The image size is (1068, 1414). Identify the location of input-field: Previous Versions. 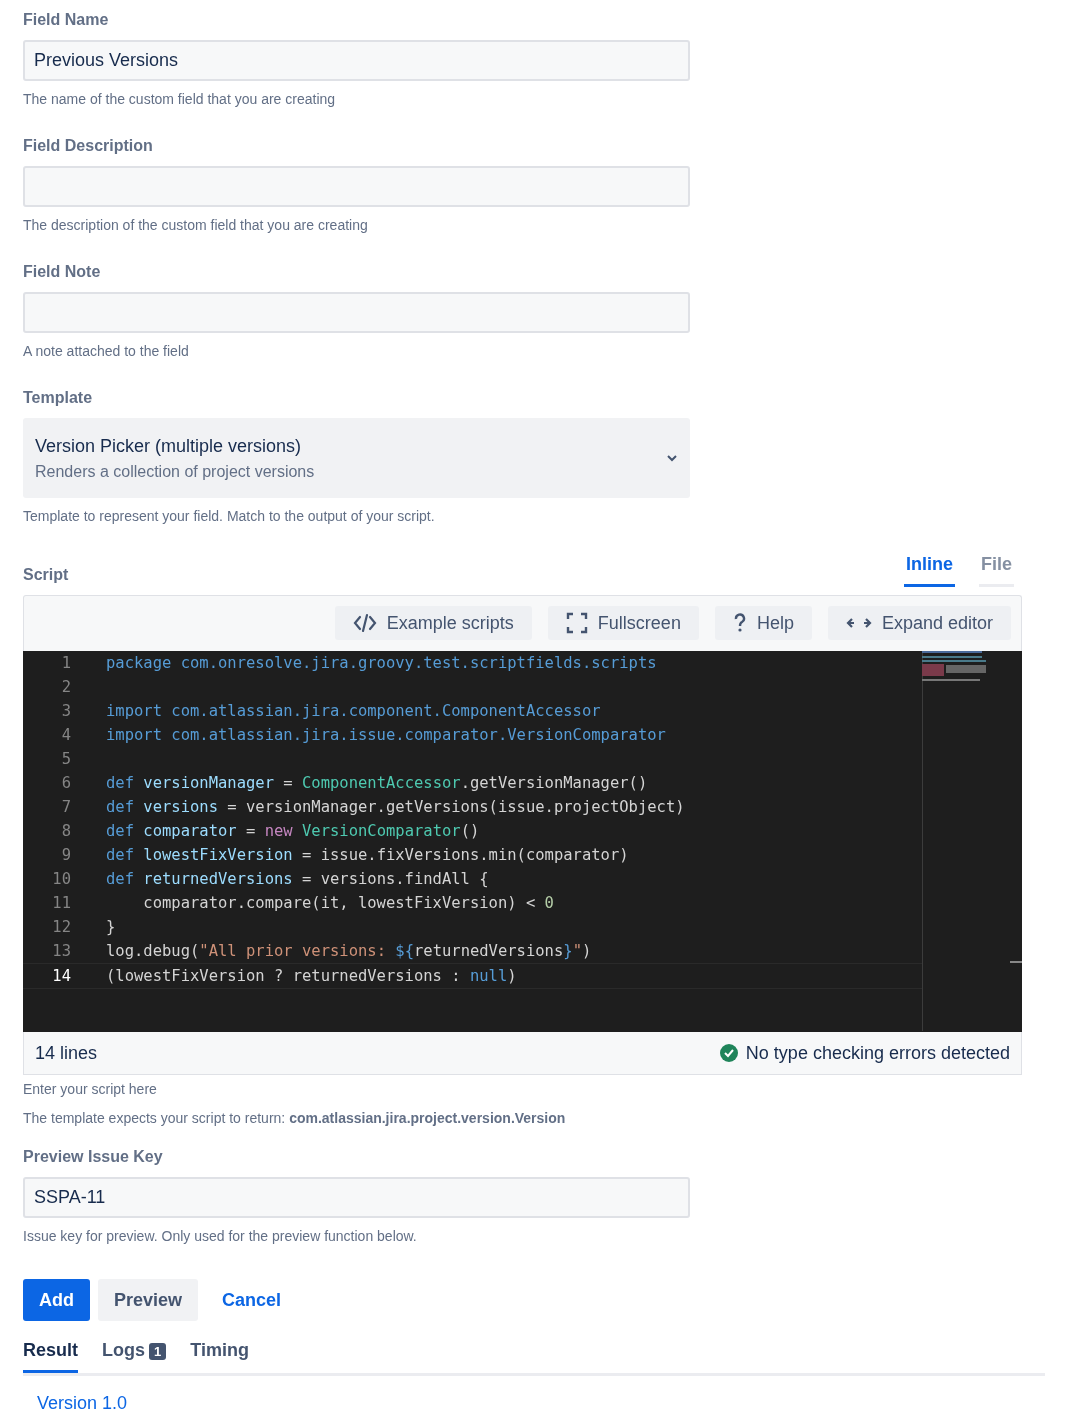
(356, 60).